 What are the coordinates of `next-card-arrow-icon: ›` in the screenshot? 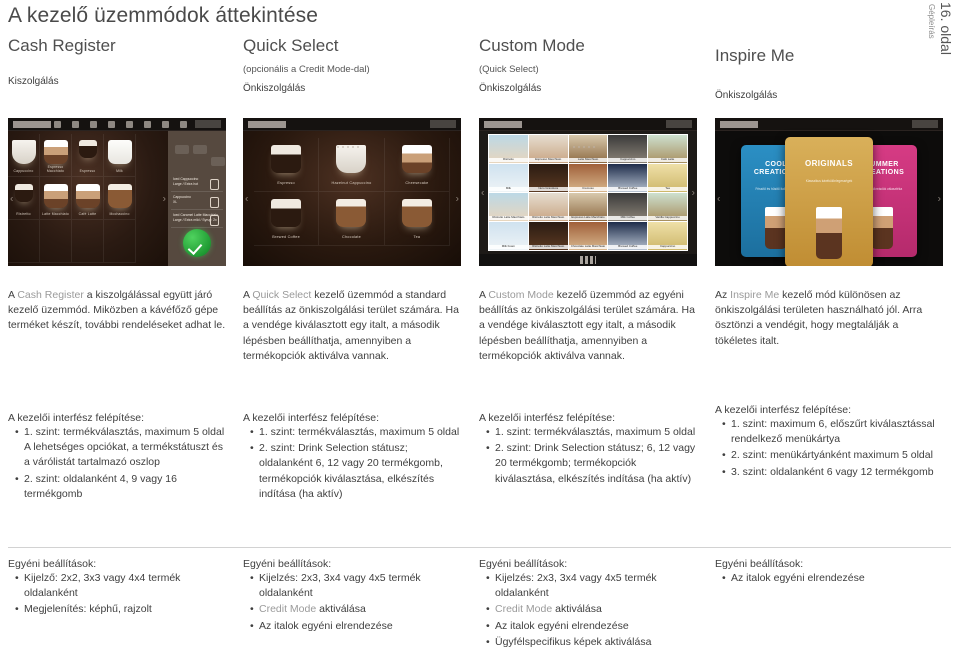 It's located at (939, 198).